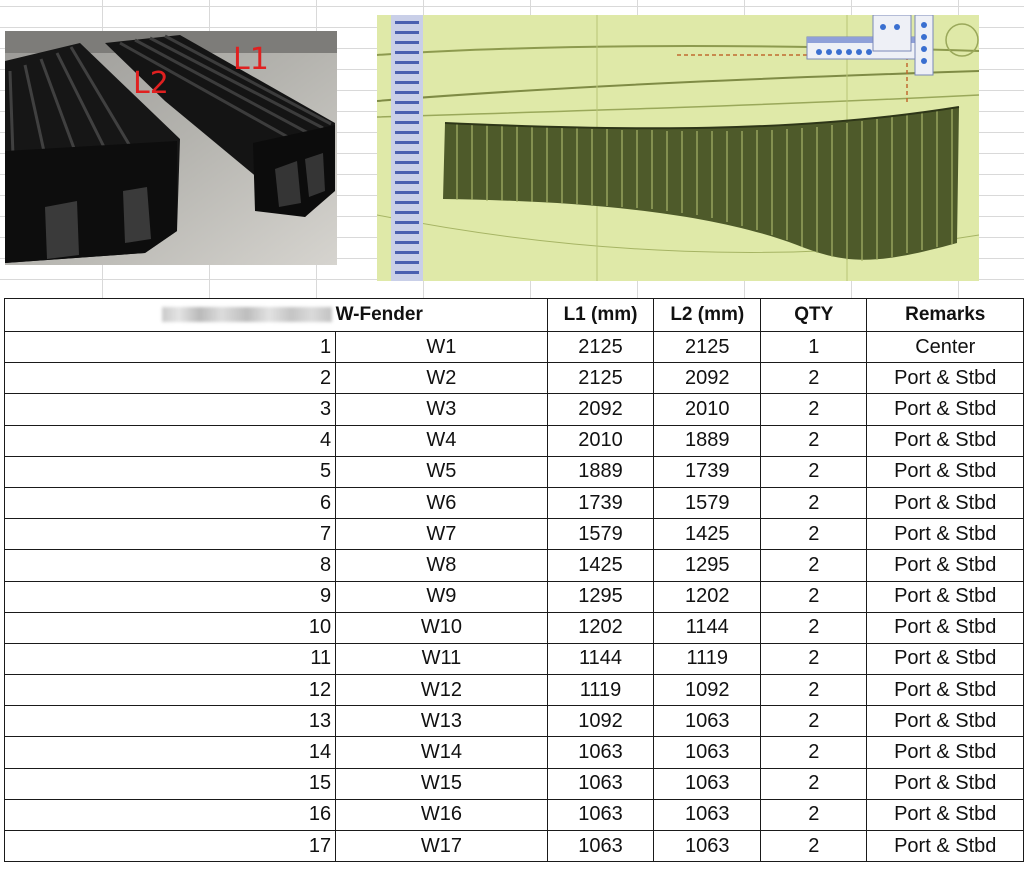  What do you see at coordinates (814, 315) in the screenshot?
I see `header-qty: QTY` at bounding box center [814, 315].